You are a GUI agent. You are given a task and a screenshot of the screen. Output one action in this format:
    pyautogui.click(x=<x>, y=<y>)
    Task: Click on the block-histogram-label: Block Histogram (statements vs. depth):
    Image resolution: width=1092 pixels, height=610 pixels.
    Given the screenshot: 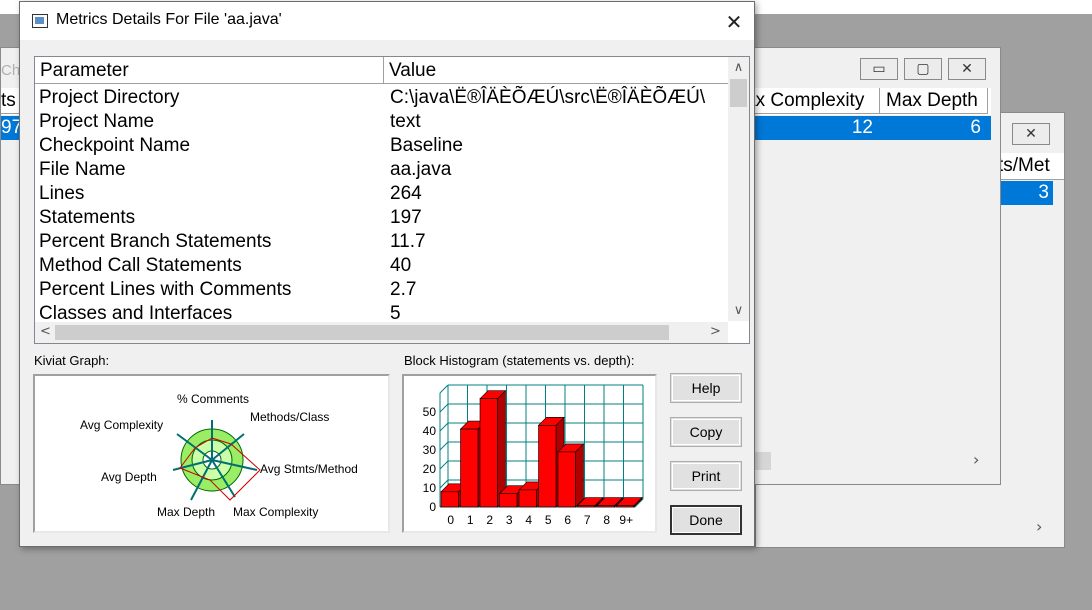 What is the action you would take?
    pyautogui.click(x=519, y=360)
    